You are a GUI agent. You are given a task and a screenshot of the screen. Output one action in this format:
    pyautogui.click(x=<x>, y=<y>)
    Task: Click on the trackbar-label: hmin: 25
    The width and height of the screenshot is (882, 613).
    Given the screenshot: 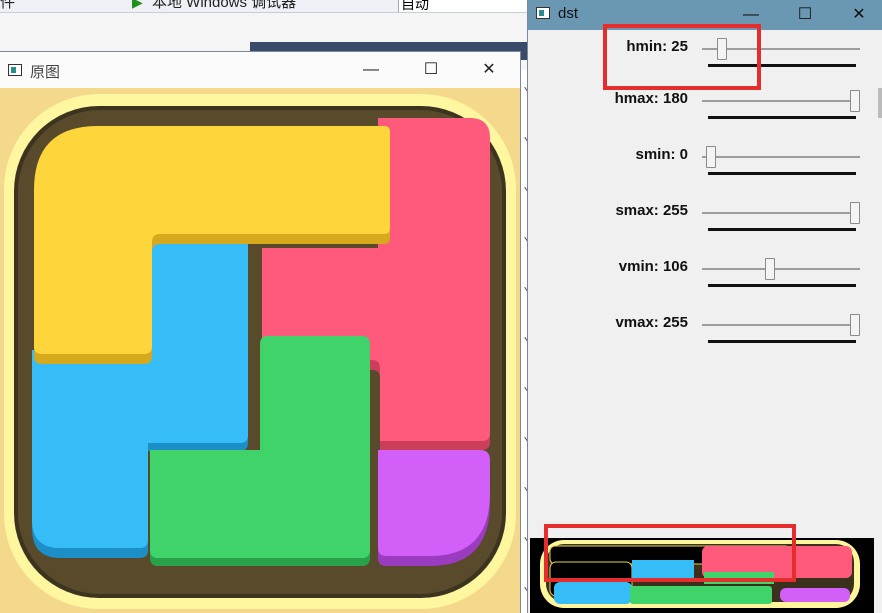 What is the action you would take?
    pyautogui.click(x=657, y=46)
    